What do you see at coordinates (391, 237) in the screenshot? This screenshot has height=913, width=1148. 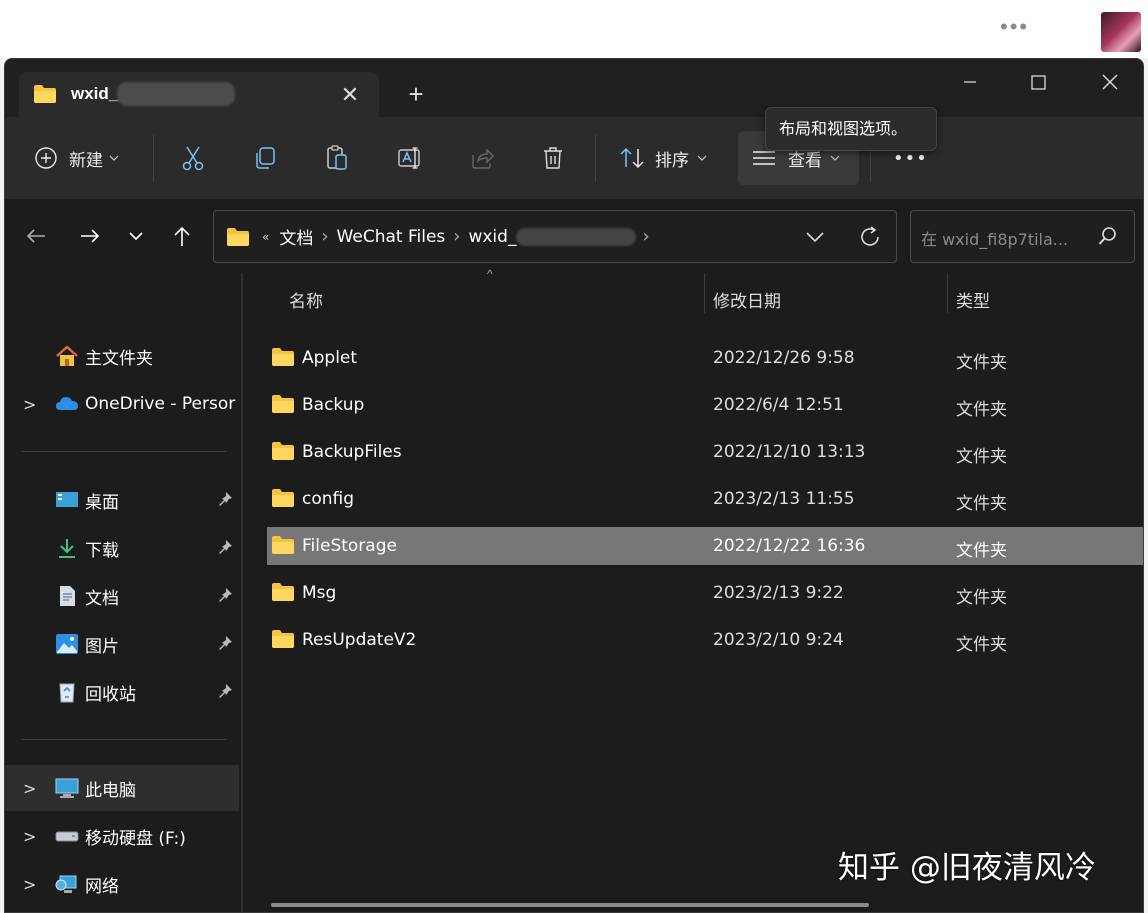 I see `breadcrumb-wechat-files: WeChat Files` at bounding box center [391, 237].